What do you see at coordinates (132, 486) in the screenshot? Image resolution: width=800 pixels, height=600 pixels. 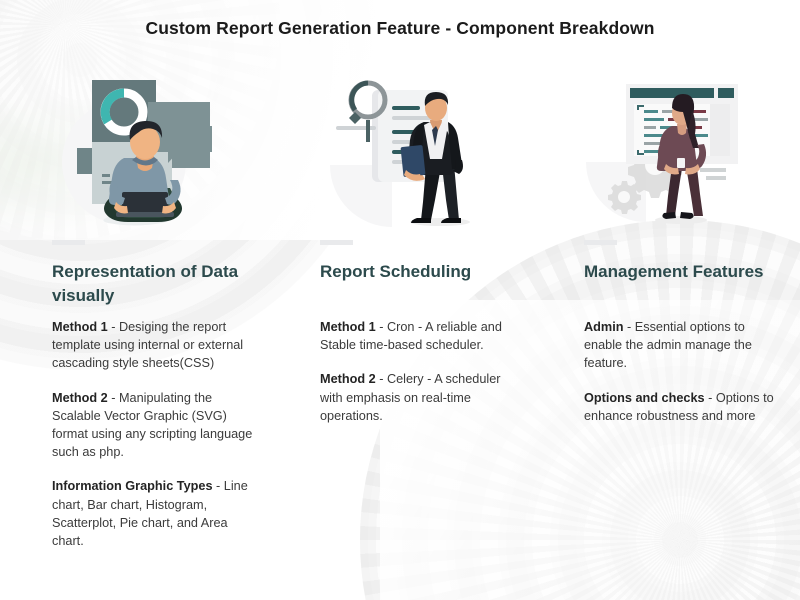 I see `paragraph-label: Information Graphic Types` at bounding box center [132, 486].